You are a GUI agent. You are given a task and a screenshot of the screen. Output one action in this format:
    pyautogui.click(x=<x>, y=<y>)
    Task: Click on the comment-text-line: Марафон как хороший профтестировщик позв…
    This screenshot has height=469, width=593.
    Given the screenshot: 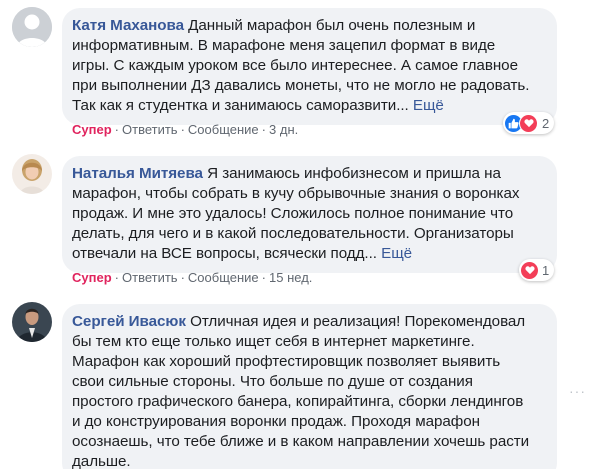 What is the action you would take?
    pyautogui.click(x=286, y=361)
    